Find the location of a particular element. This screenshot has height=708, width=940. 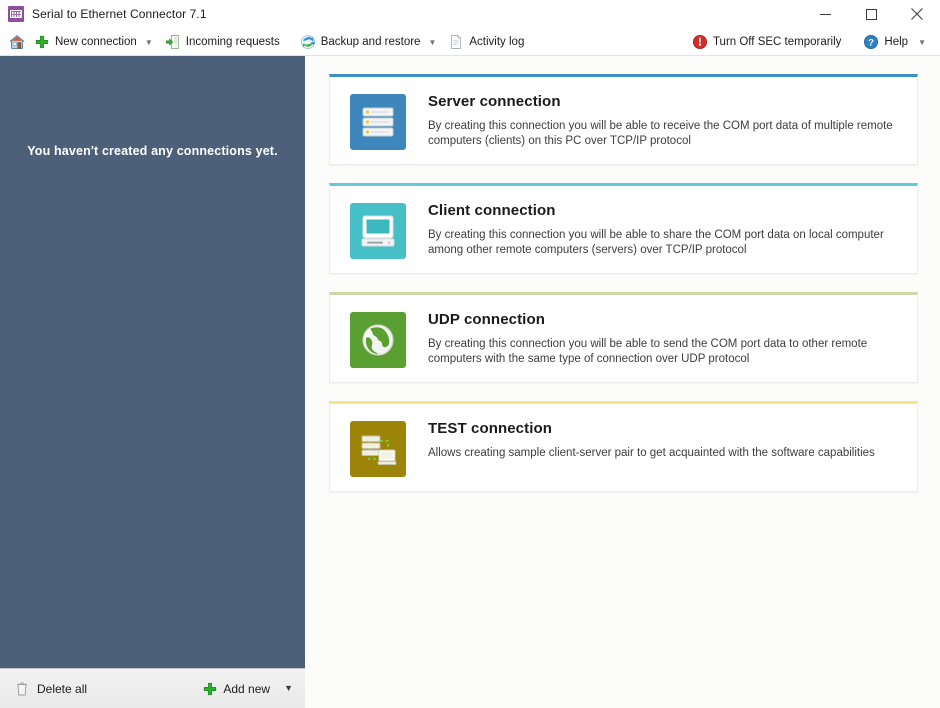

maximize-icon is located at coordinates (871, 14).